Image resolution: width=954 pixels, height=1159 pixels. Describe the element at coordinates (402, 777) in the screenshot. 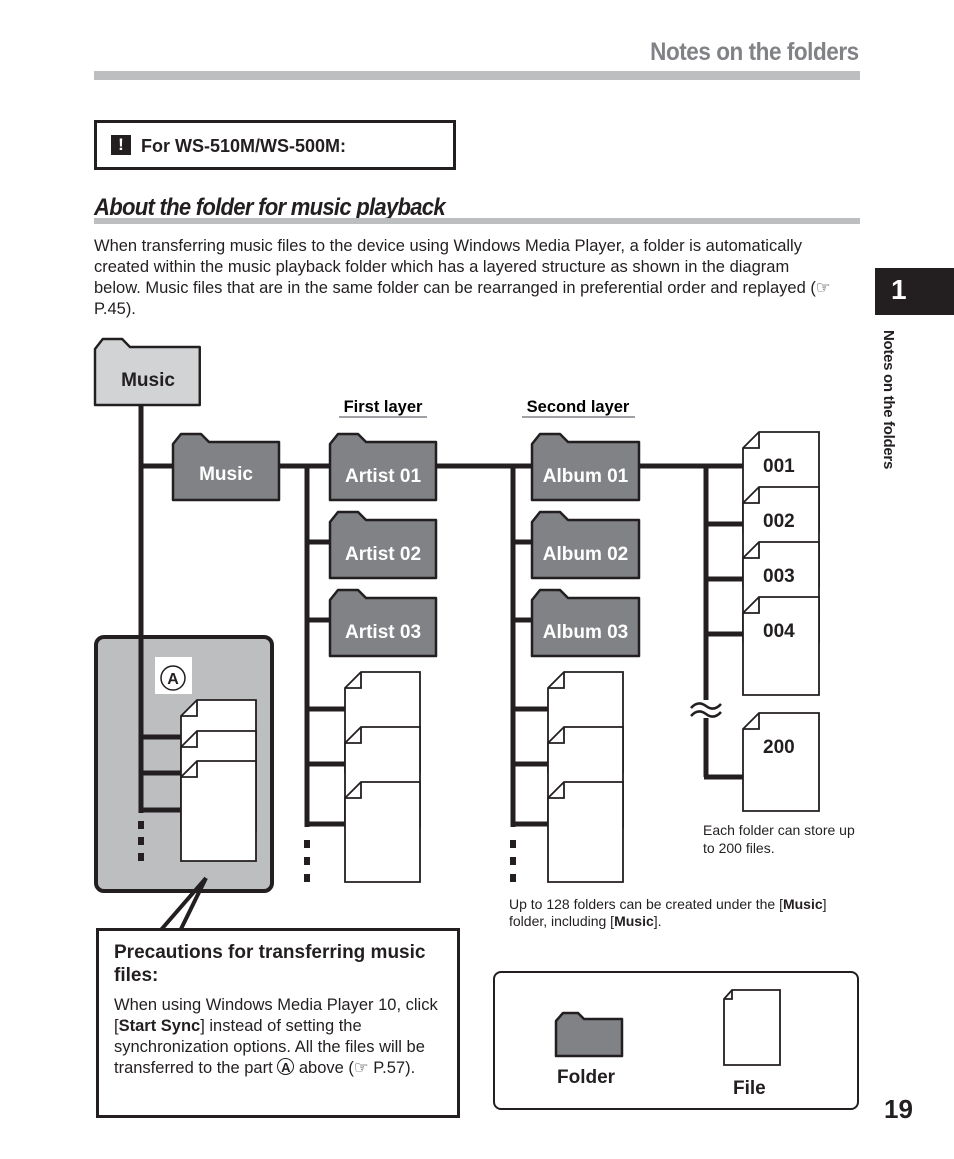

I see `file-stacks` at that location.